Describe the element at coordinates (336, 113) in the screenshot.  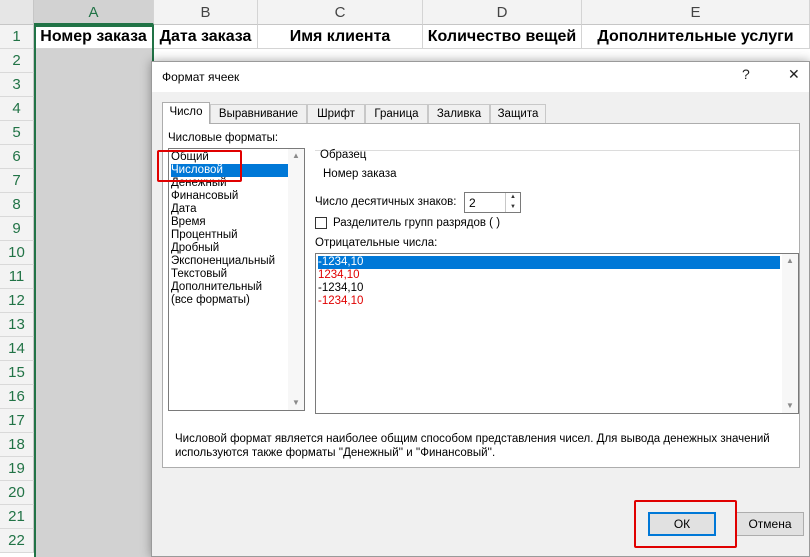
I see `tab-font: Шрифт` at that location.